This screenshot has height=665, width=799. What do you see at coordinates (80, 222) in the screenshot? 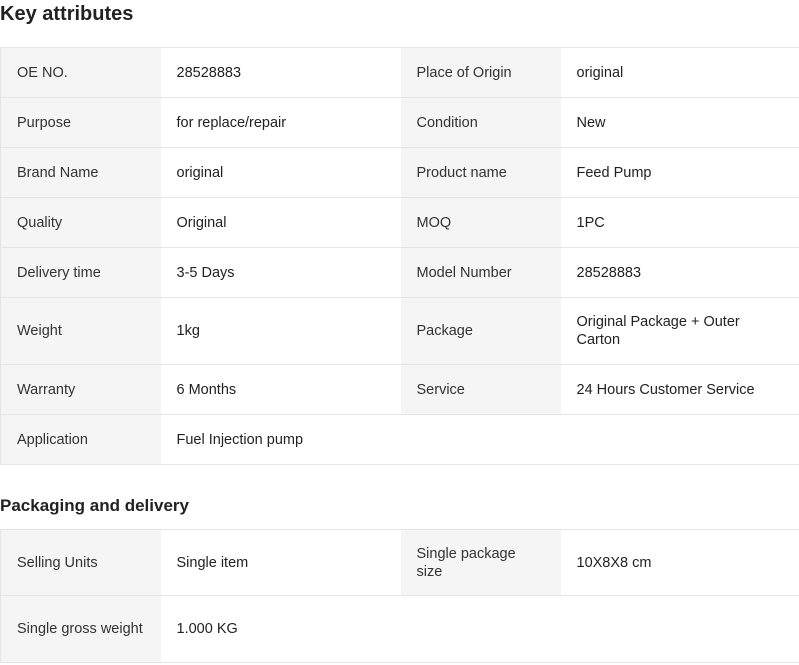
I see `attribute-key: Quality` at bounding box center [80, 222].